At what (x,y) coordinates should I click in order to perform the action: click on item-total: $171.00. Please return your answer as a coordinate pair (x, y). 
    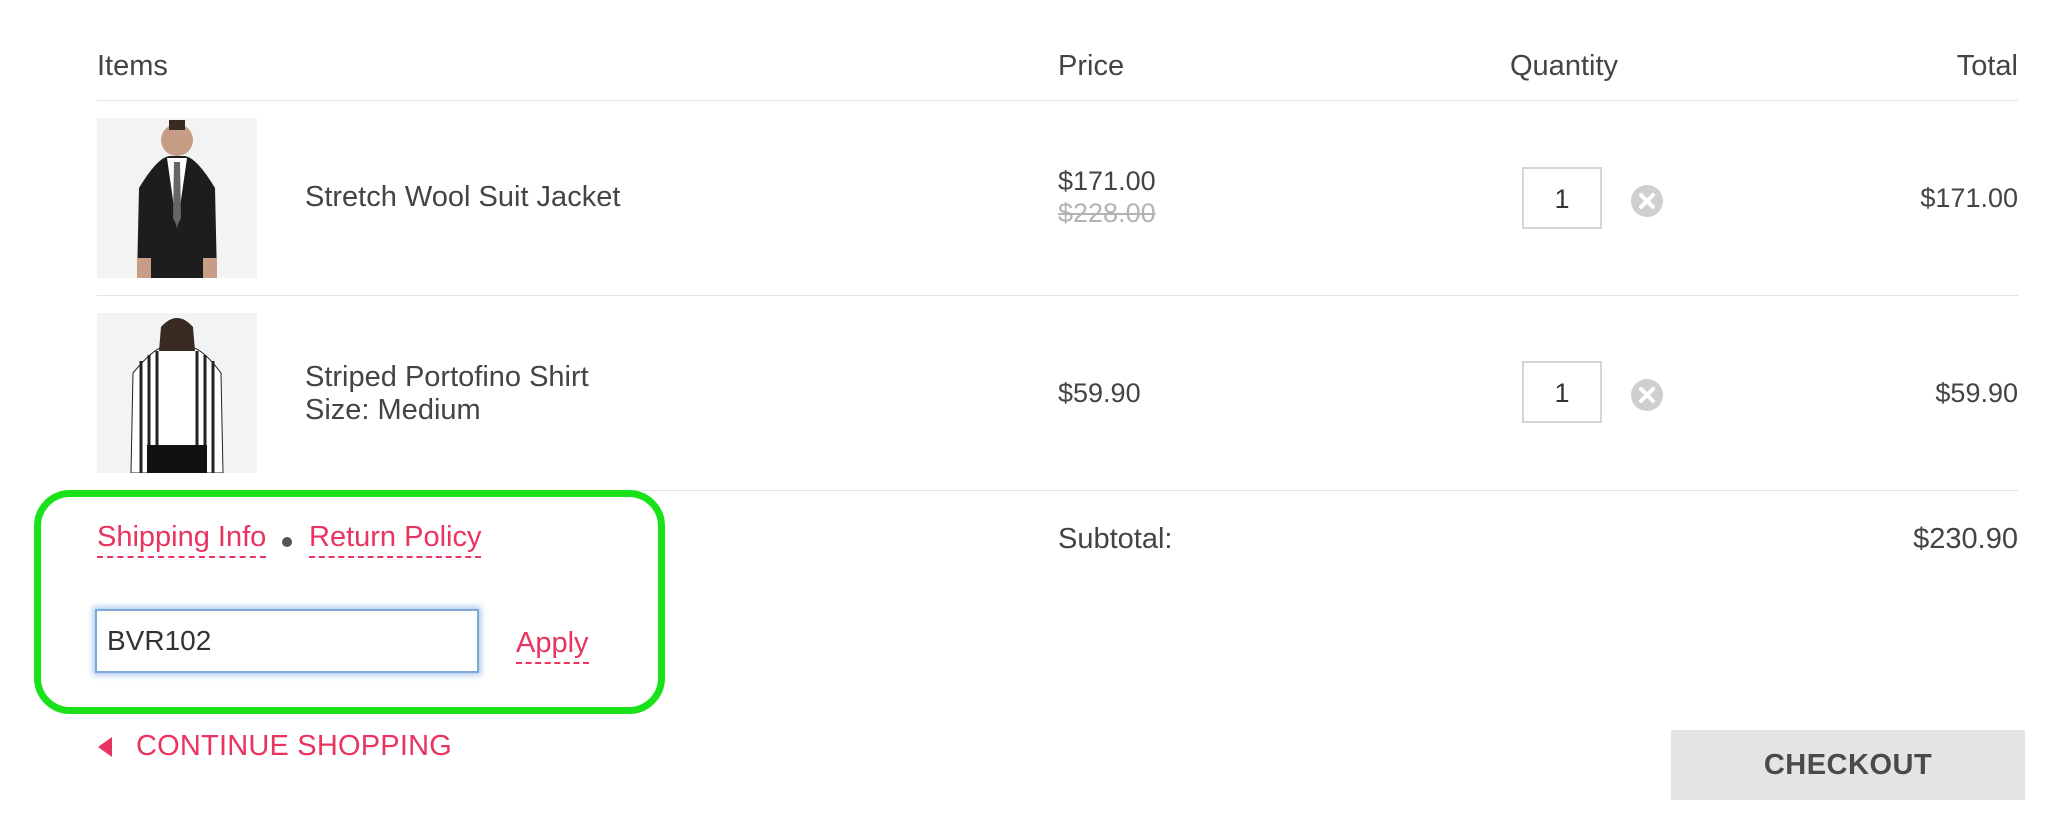
    Looking at the image, I should click on (1969, 198).